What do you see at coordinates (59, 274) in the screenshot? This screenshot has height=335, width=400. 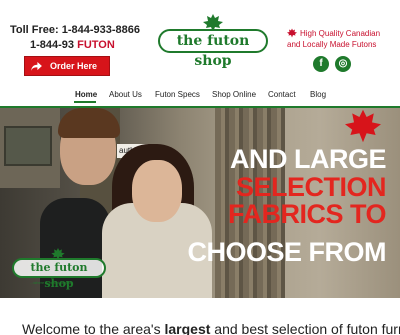 I see `hero-logo-text: the futon shop` at bounding box center [59, 274].